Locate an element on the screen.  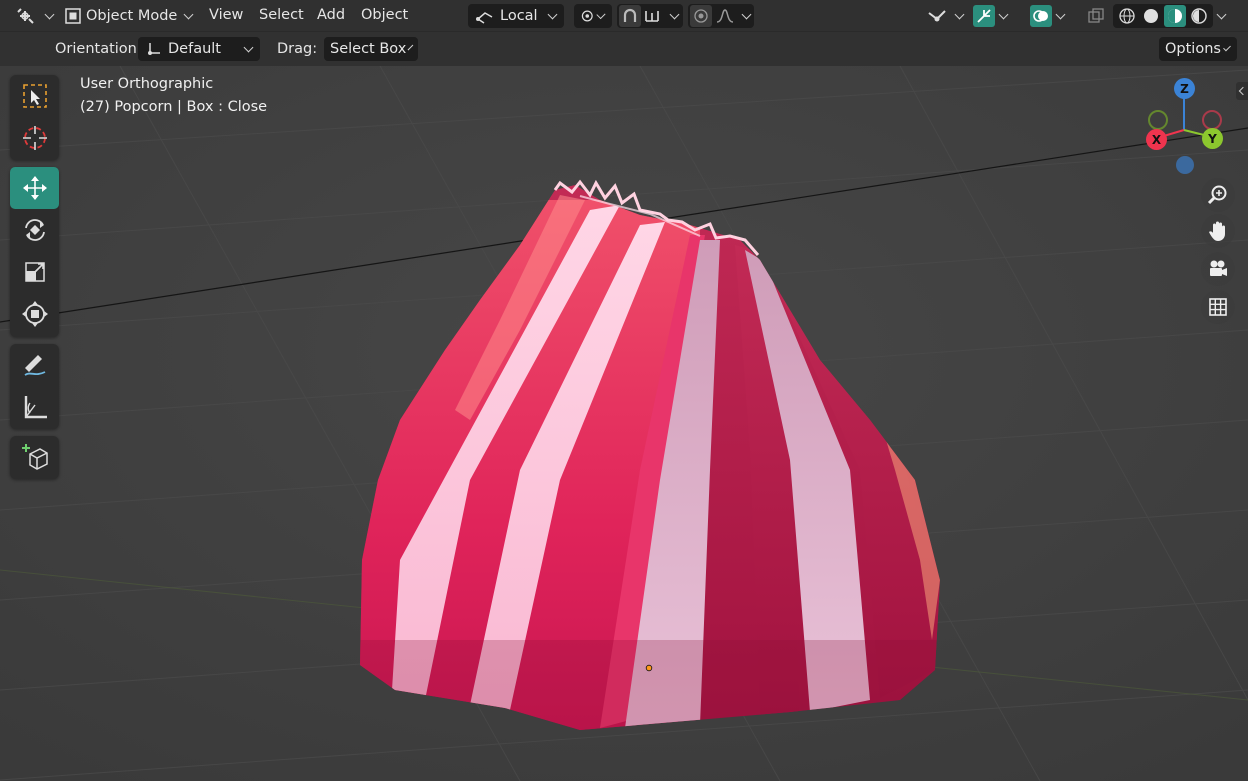
xray-toggle is located at coordinates (1096, 16).